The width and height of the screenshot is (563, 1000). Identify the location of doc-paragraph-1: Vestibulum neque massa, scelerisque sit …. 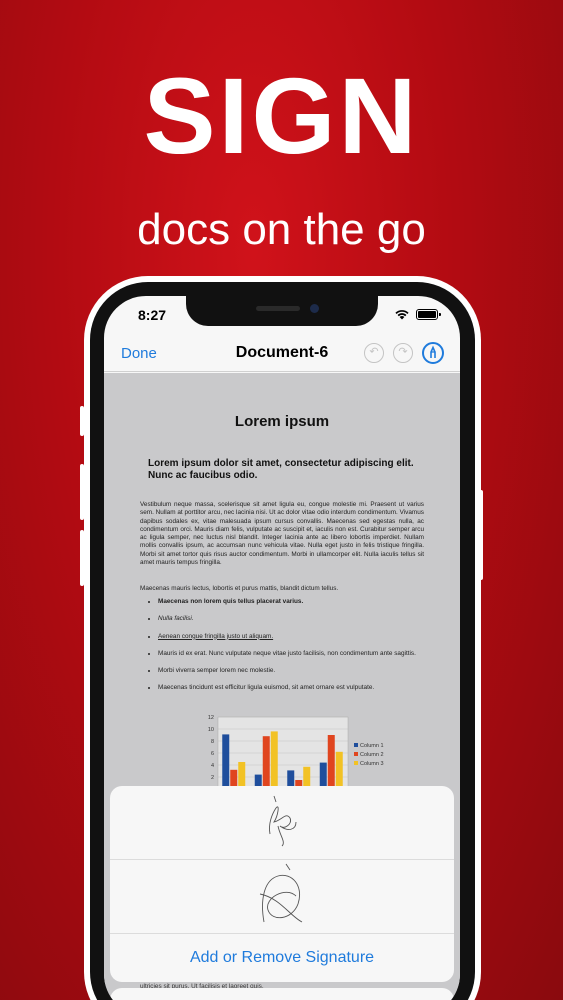
(282, 534).